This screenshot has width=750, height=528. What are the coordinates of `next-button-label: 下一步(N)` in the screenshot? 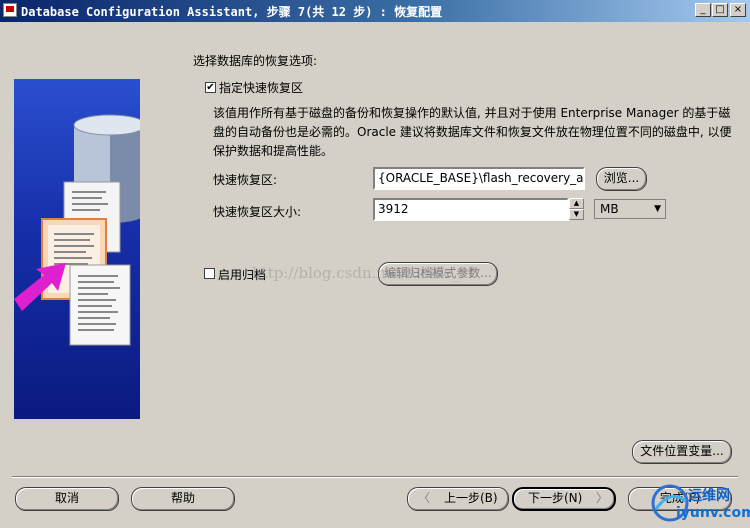 It's located at (555, 498).